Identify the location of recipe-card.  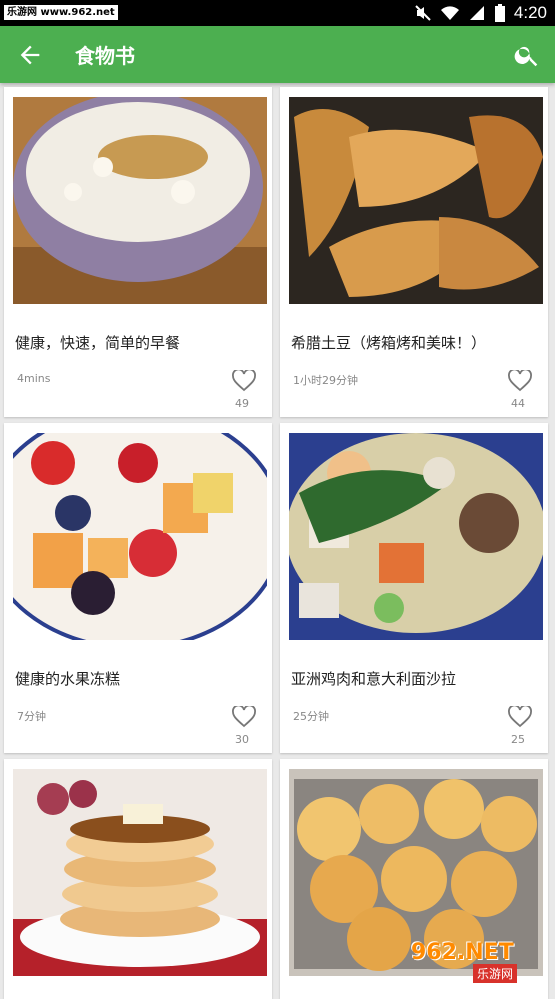
(138, 879).